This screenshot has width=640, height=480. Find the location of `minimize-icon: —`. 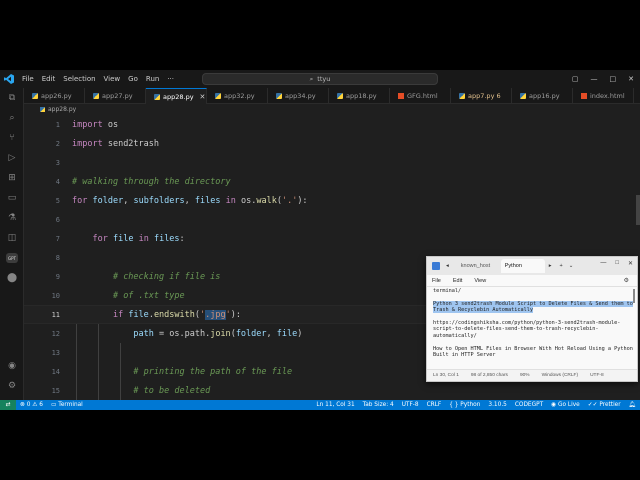

minimize-icon: — is located at coordinates (594, 79).